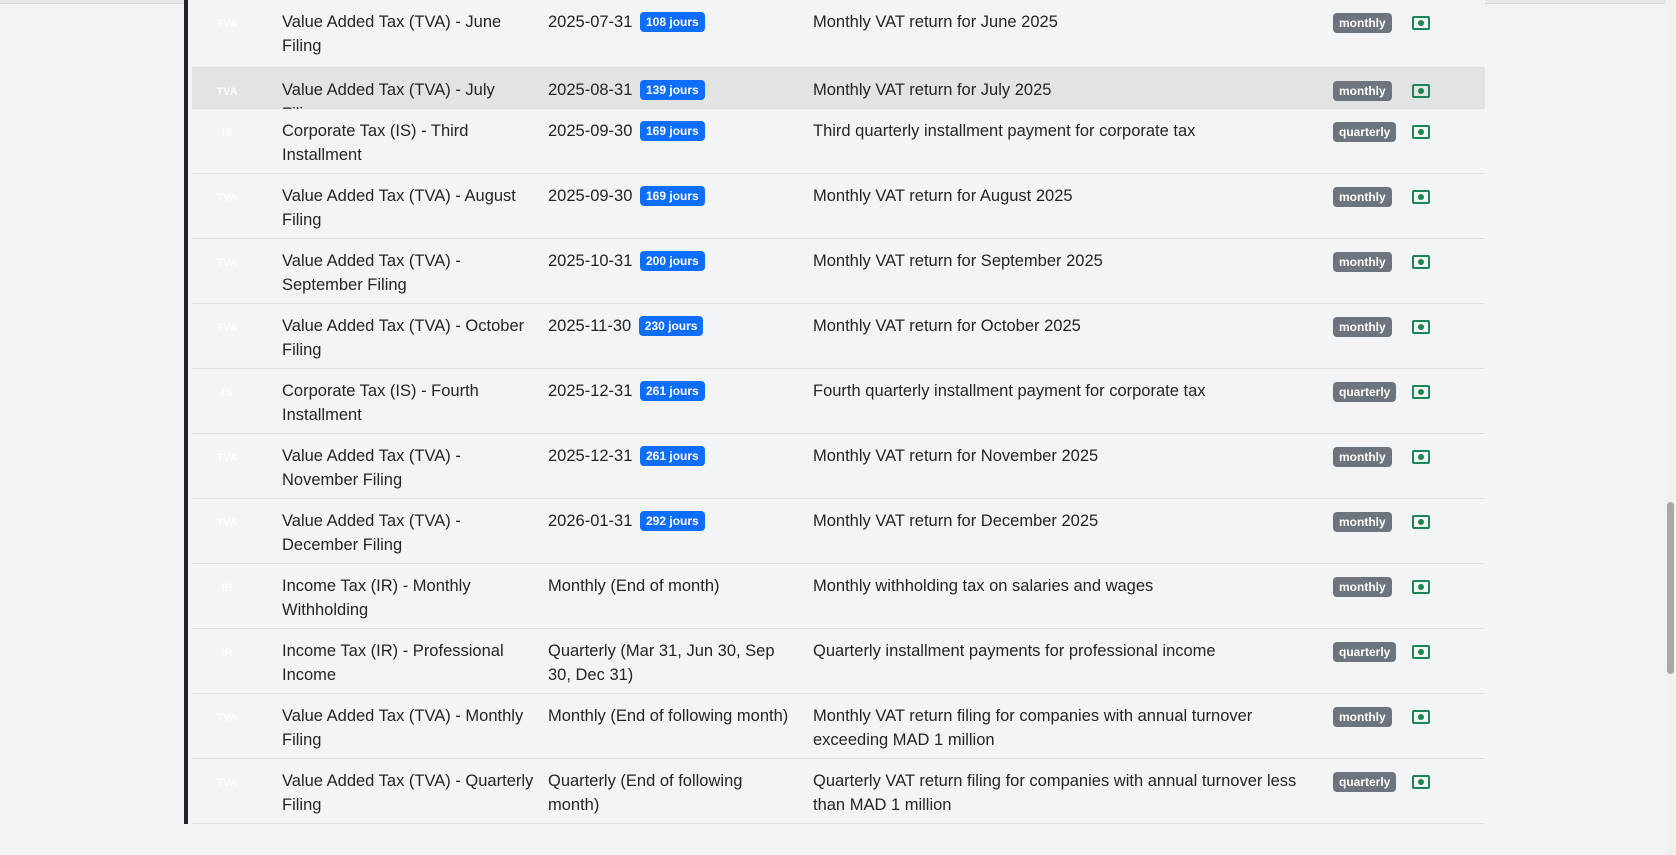 This screenshot has height=855, width=1676. I want to click on tax-description: Monthly VAT return for August 2025, so click(943, 196).